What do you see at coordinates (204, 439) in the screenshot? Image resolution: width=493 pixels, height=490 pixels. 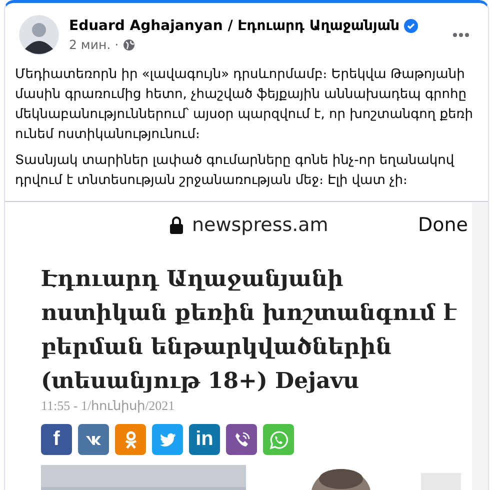 I see `share-button: in` at bounding box center [204, 439].